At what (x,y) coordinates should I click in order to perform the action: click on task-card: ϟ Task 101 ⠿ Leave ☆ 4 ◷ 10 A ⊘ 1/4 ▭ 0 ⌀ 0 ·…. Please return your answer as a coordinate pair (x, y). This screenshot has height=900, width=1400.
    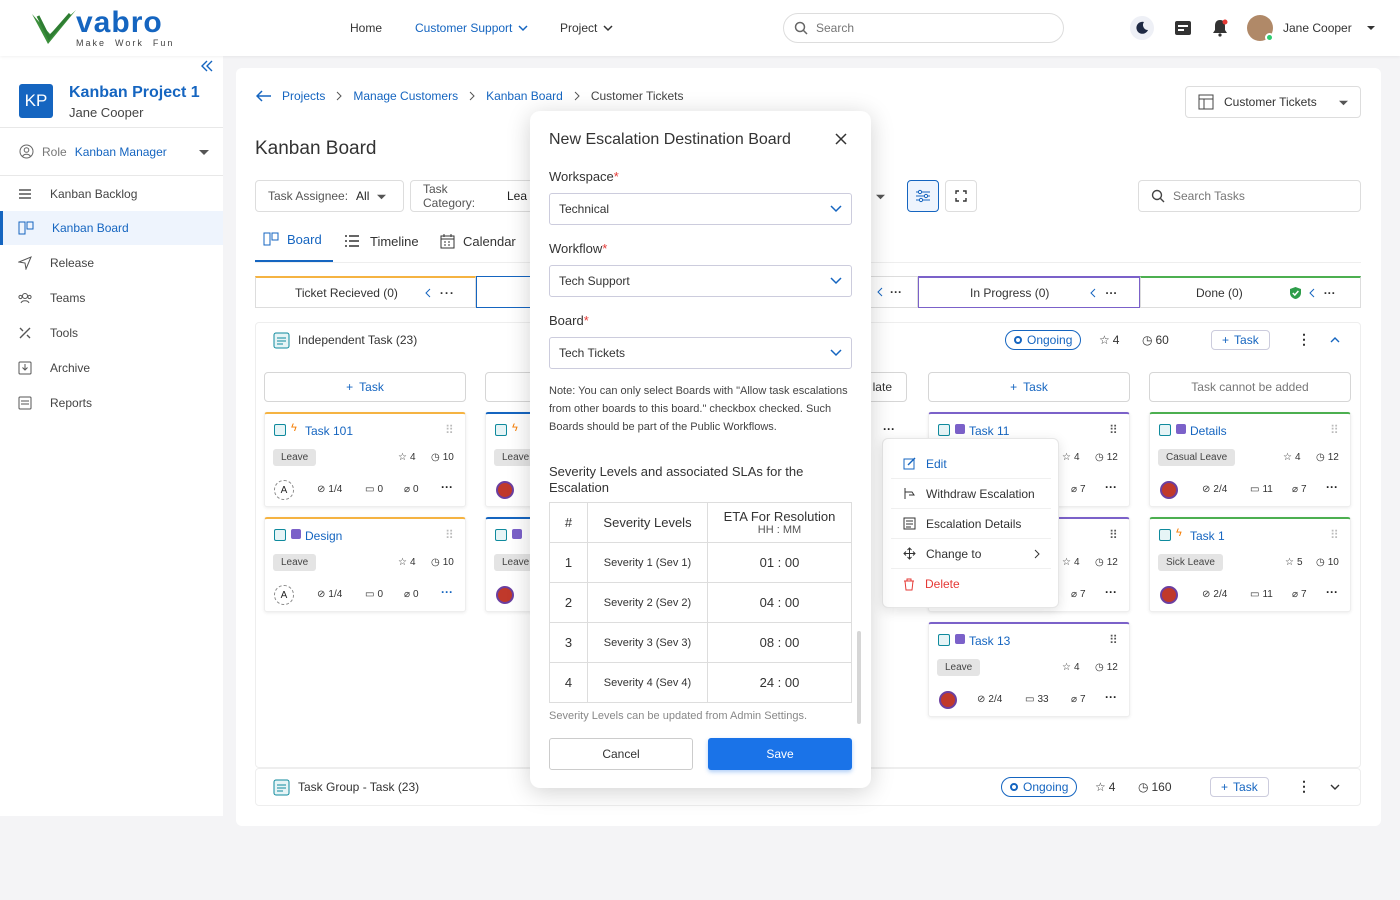
    Looking at the image, I should click on (365, 459).